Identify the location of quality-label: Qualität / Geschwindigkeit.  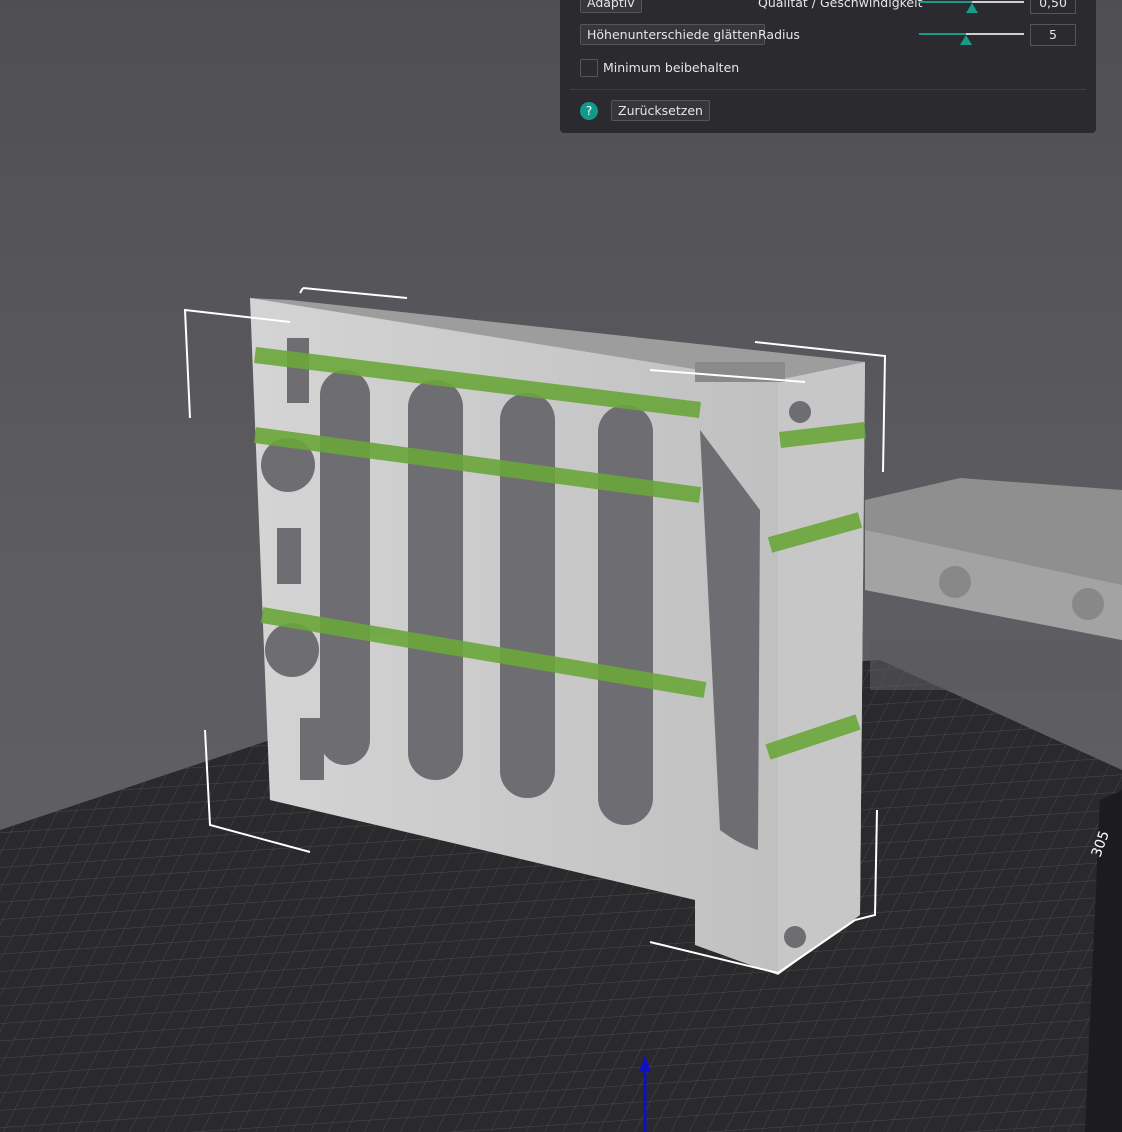
(840, 5).